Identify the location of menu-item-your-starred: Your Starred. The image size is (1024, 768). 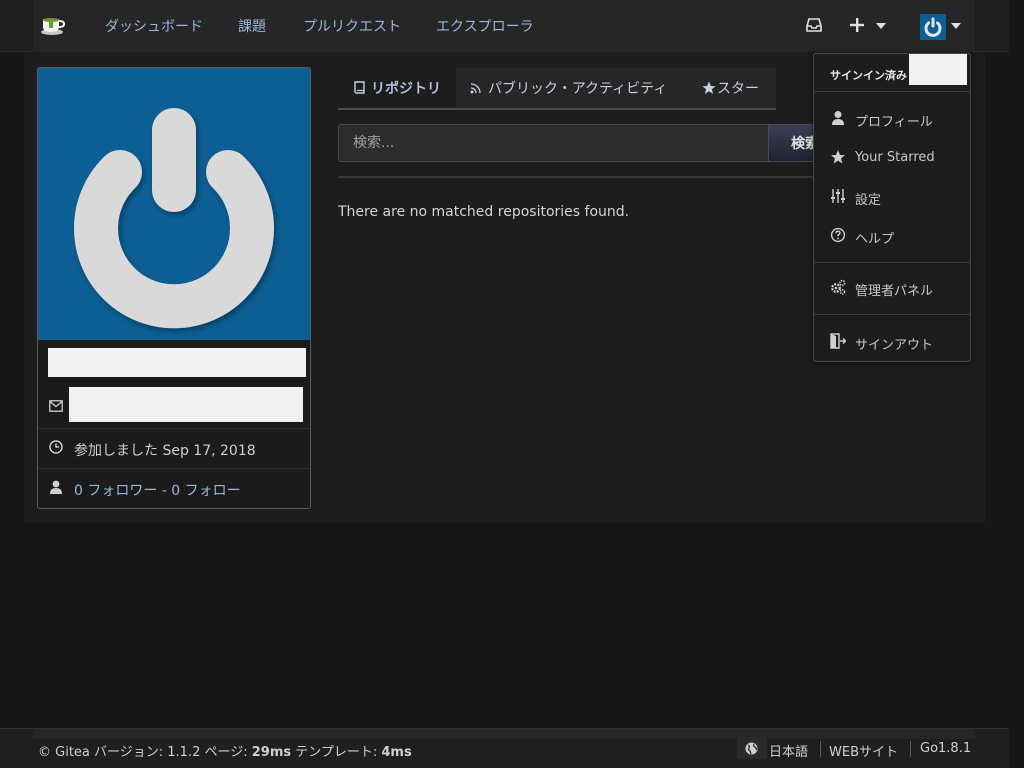
(892, 158).